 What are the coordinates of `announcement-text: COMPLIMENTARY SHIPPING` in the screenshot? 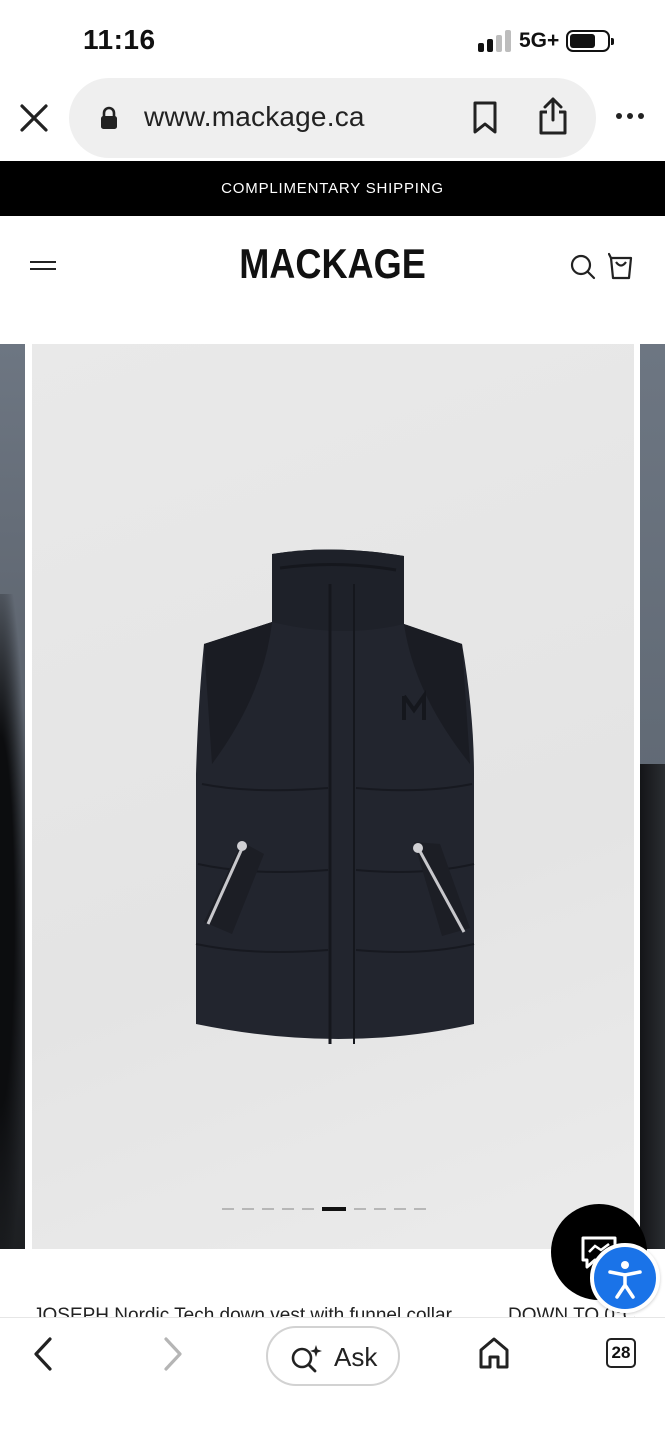 It's located at (332, 188).